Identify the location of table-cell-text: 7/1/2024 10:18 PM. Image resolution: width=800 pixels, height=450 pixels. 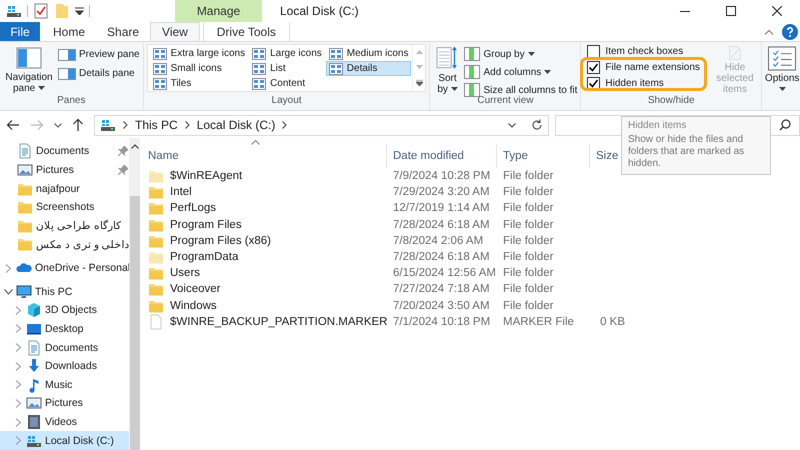
(442, 322).